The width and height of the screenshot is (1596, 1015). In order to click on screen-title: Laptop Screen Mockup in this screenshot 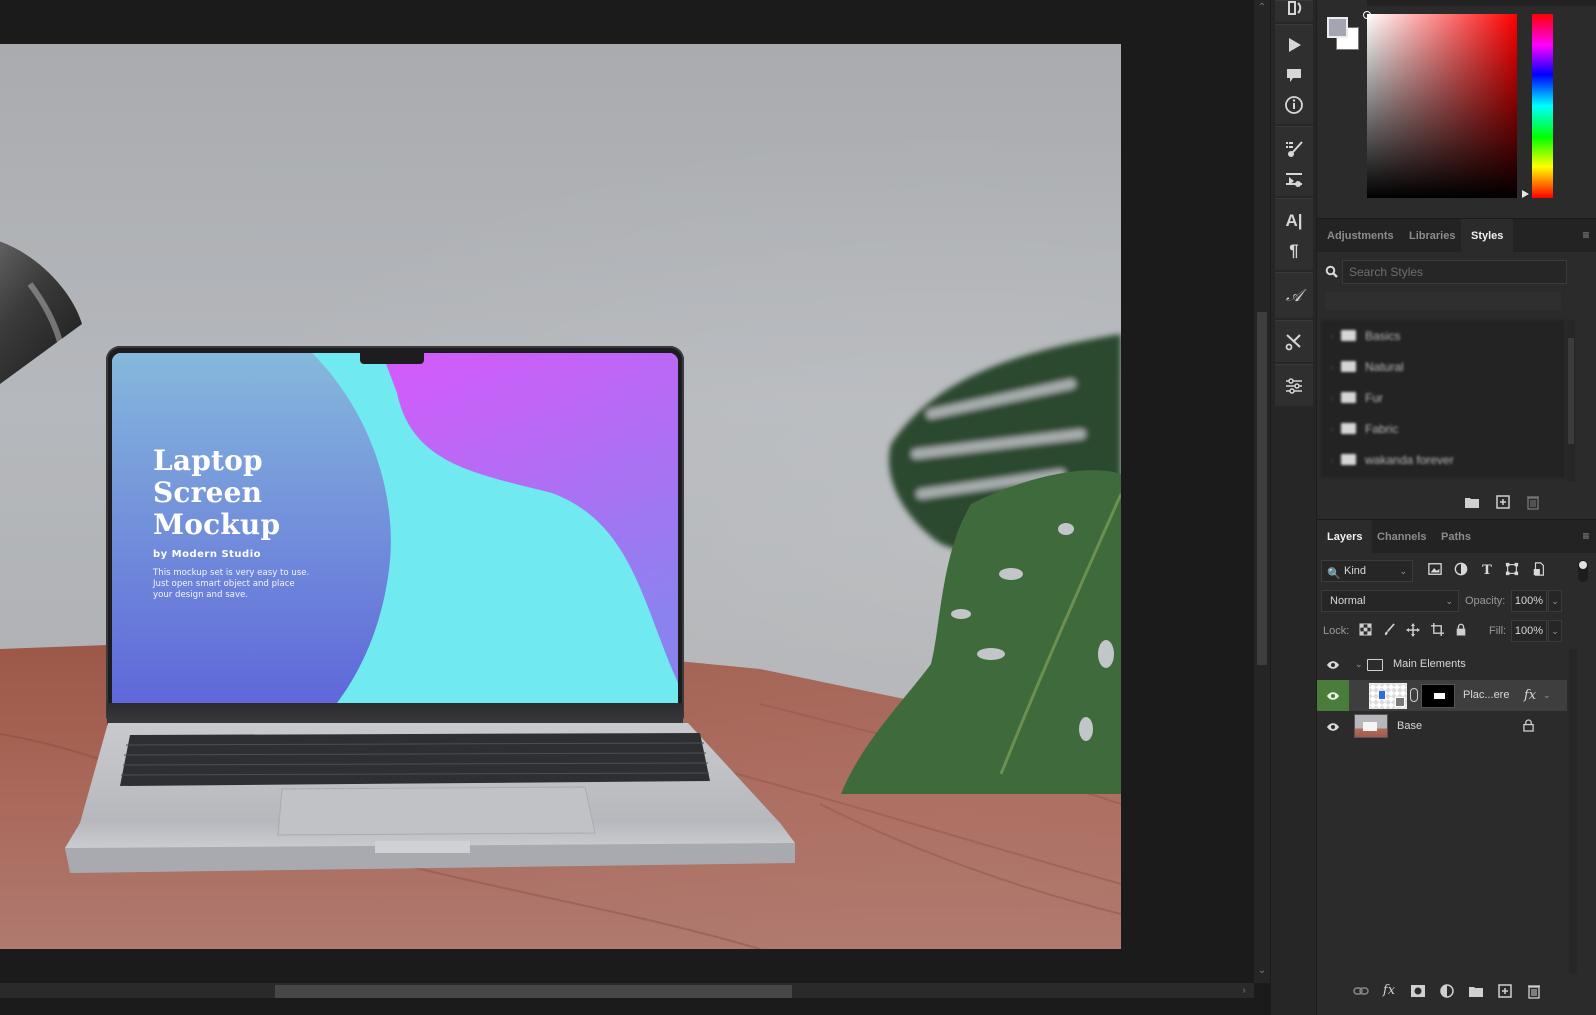, I will do `click(217, 492)`.